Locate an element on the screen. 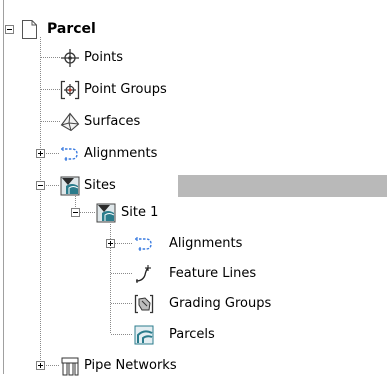  tree-node-label: Parcel is located at coordinates (71, 29).